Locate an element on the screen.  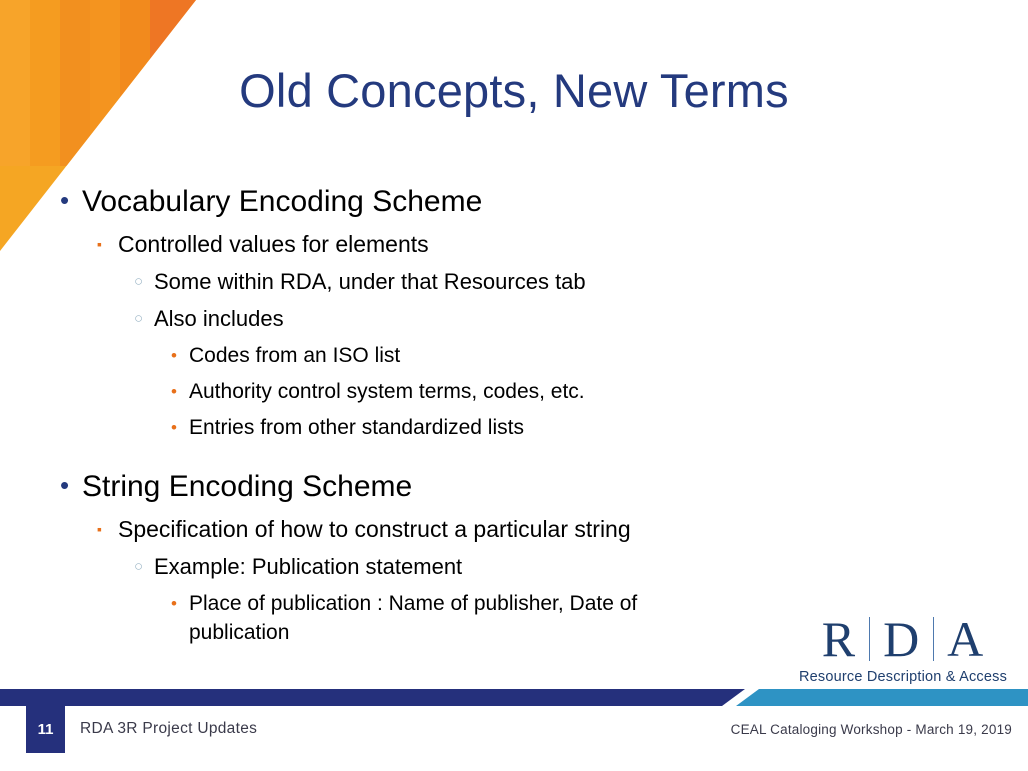
bullet-level4: • Entries from other standardized lists is located at coordinates (565, 427).